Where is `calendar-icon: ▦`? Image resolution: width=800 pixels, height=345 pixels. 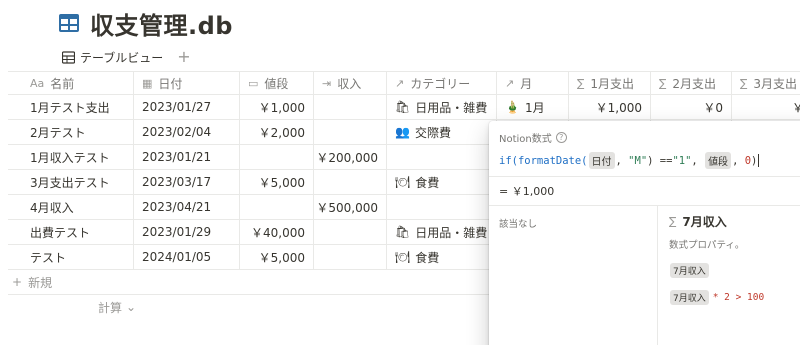
calendar-icon: ▦ is located at coordinates (147, 83).